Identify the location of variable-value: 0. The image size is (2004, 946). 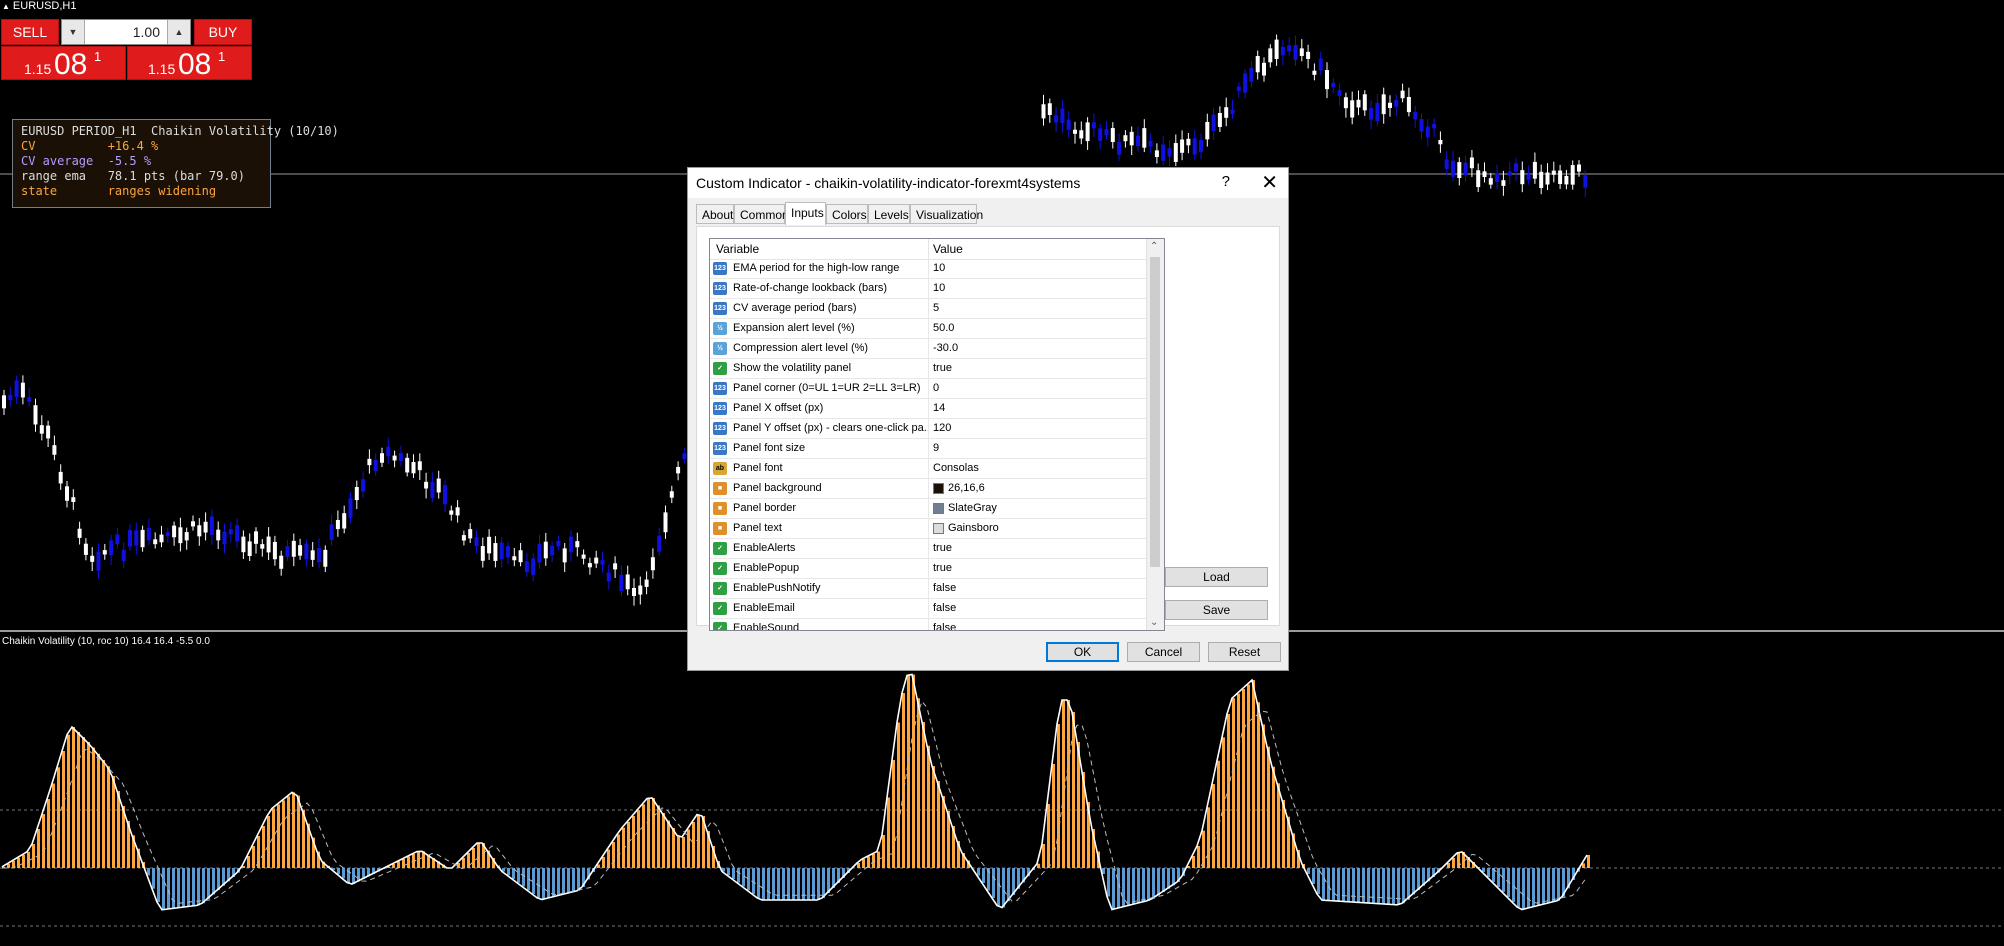
(936, 388).